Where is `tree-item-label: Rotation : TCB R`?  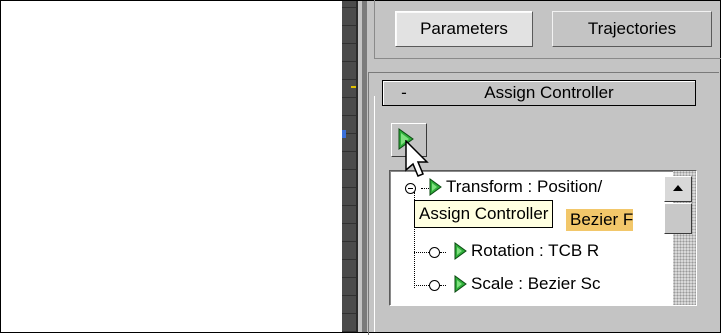
tree-item-label: Rotation : TCB R is located at coordinates (535, 250).